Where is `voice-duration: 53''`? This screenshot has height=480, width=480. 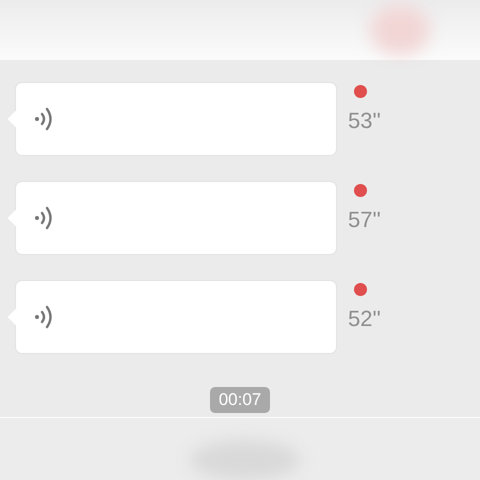 voice-duration: 53'' is located at coordinates (364, 121).